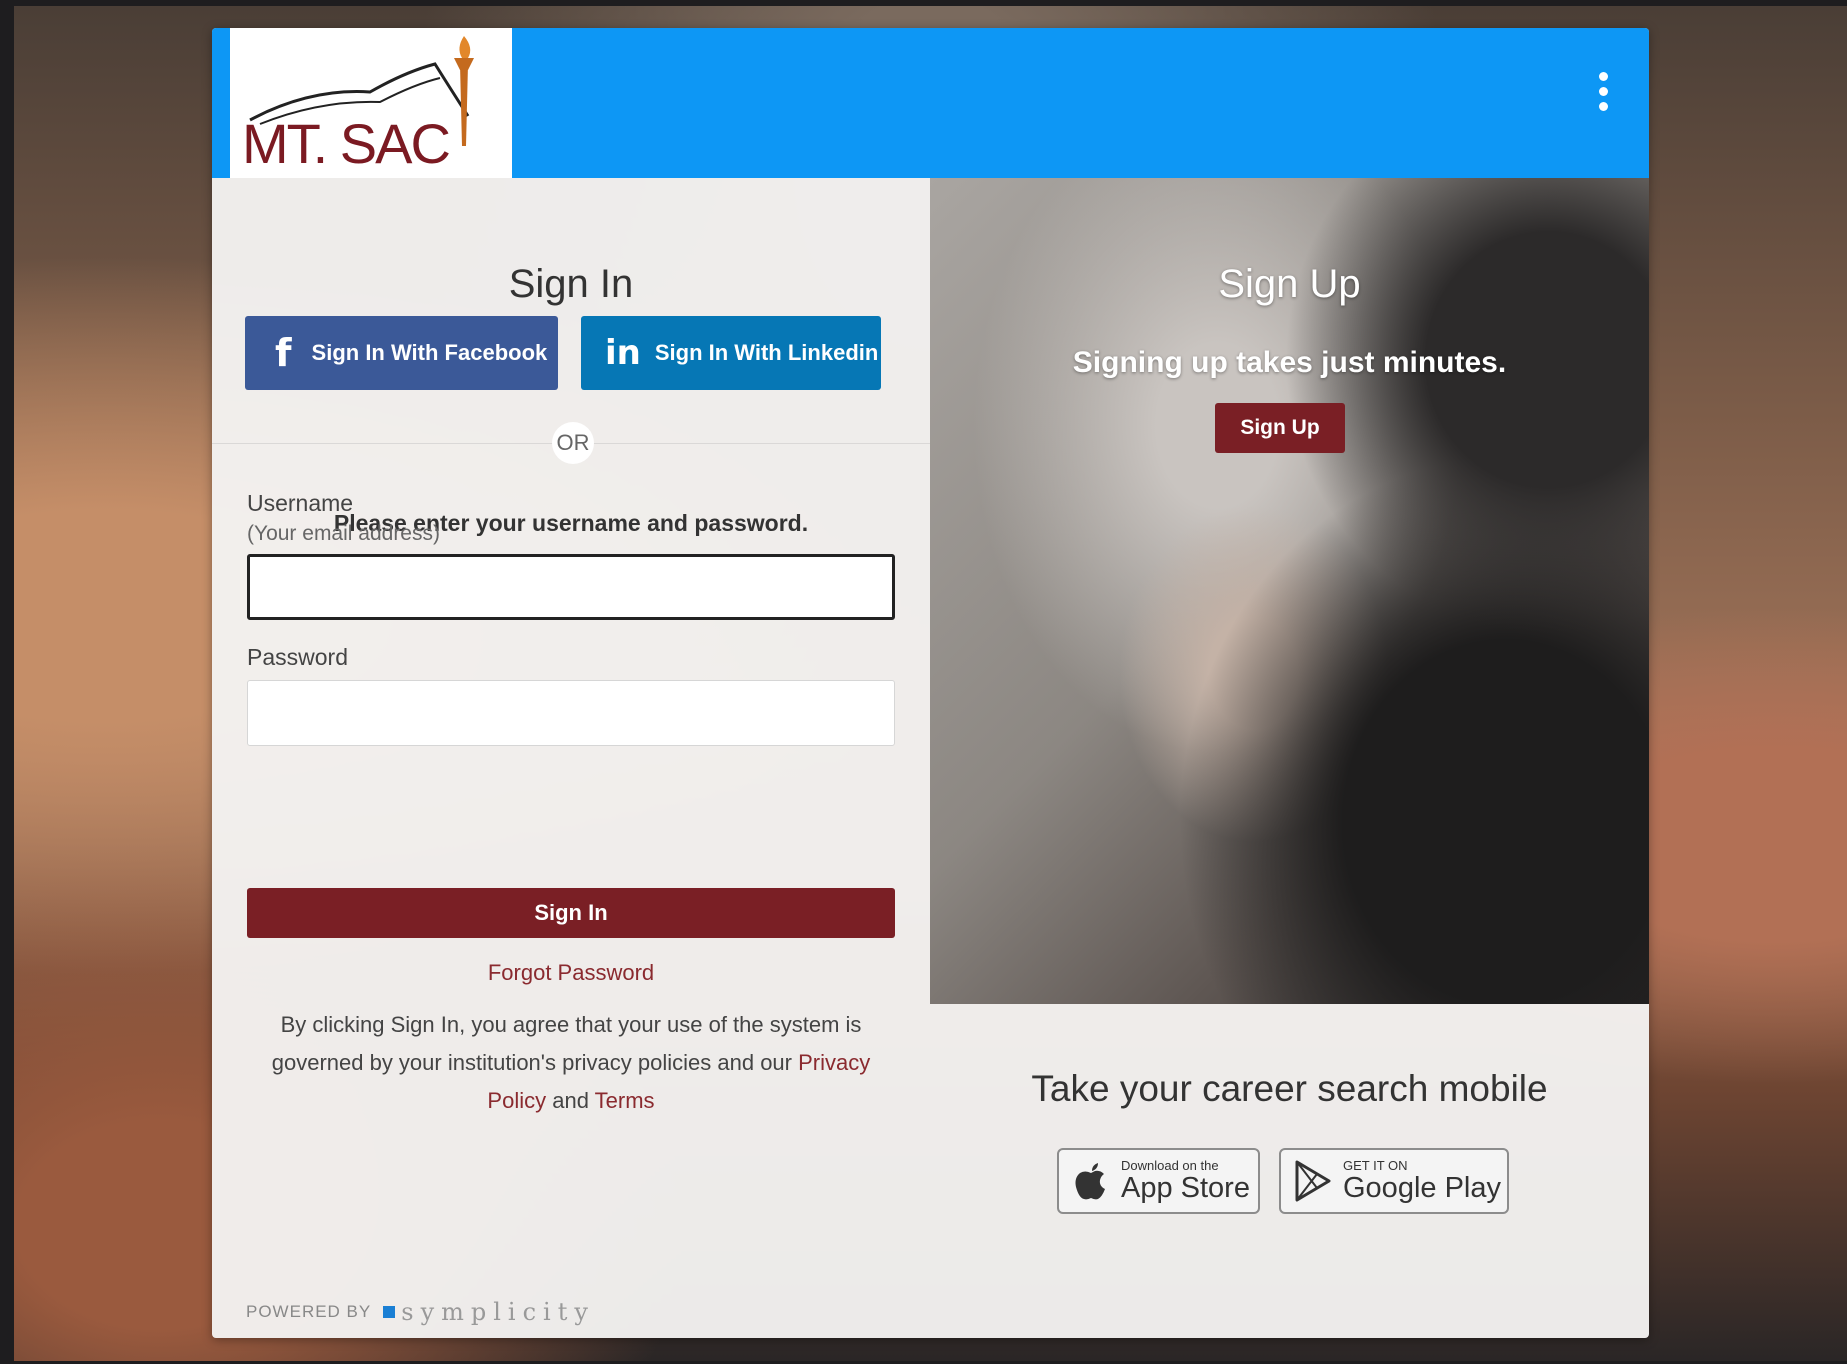 This screenshot has width=1847, height=1364. I want to click on app-store-badge: Download on the App Store, so click(1158, 1181).